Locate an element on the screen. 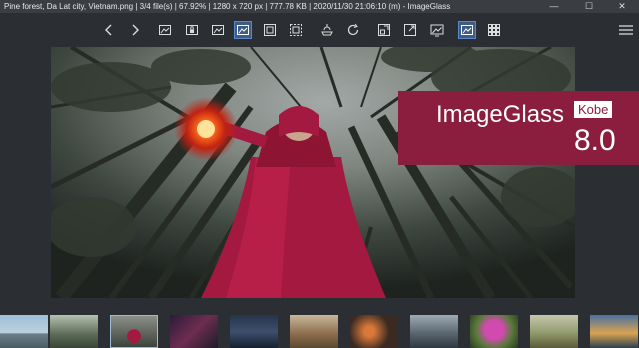 The width and height of the screenshot is (639, 348). back-icon is located at coordinates (108, 30).